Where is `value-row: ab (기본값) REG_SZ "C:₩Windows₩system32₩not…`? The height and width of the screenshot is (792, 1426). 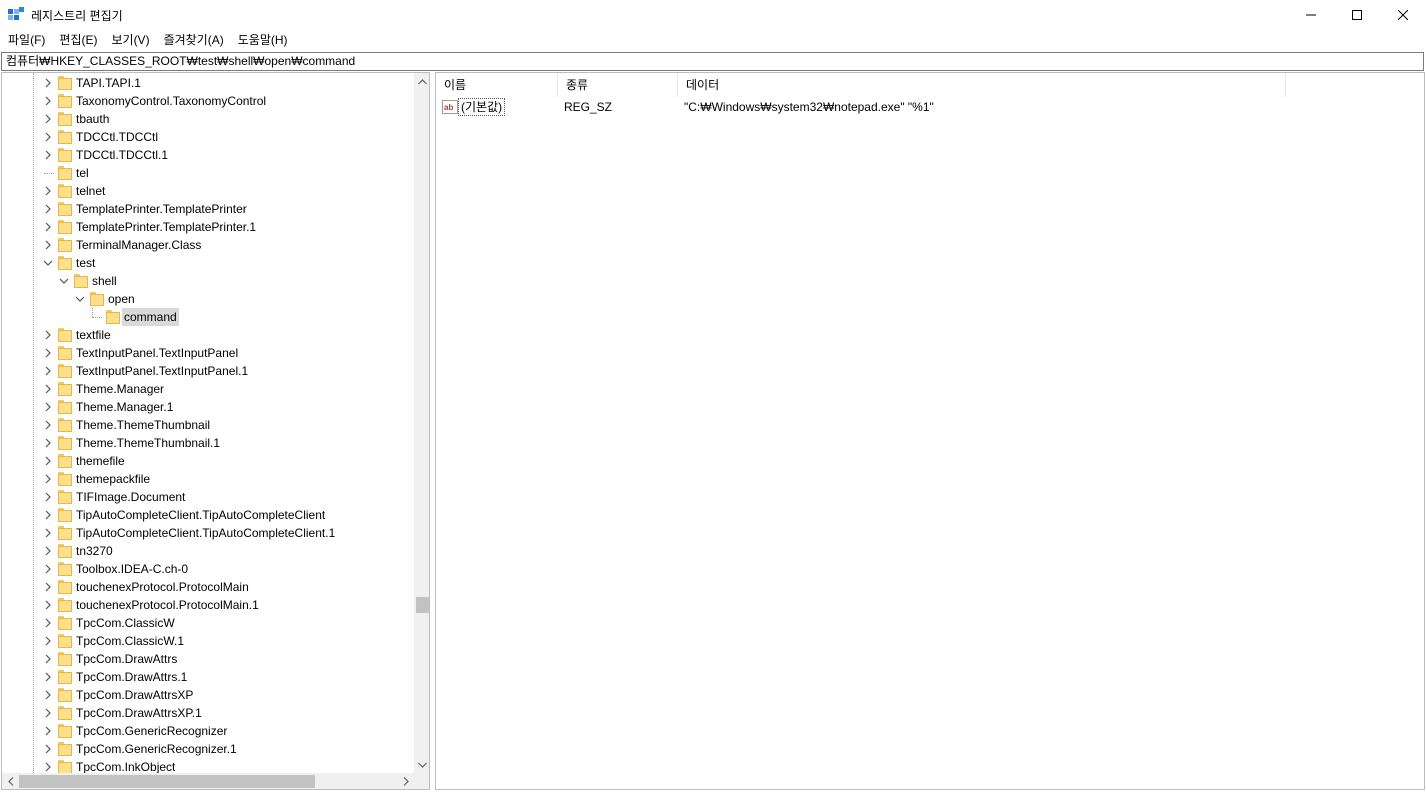
value-row: ab (기본값) REG_SZ "C:₩Windows₩system32₩not… is located at coordinates (930, 107).